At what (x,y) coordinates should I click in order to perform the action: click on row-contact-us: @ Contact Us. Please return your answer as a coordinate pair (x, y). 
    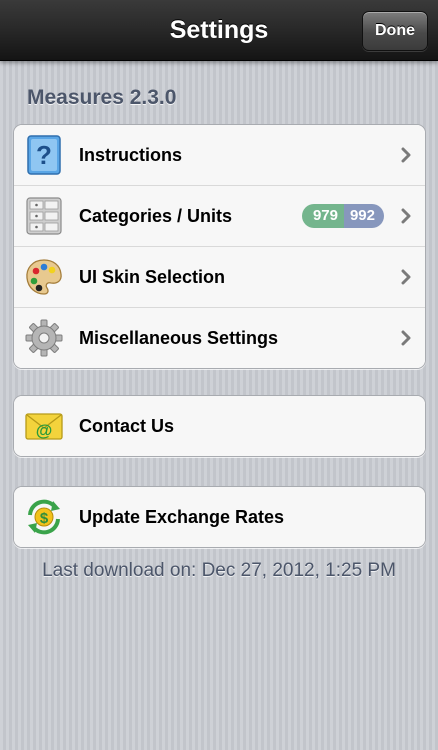
    Looking at the image, I should click on (219, 426).